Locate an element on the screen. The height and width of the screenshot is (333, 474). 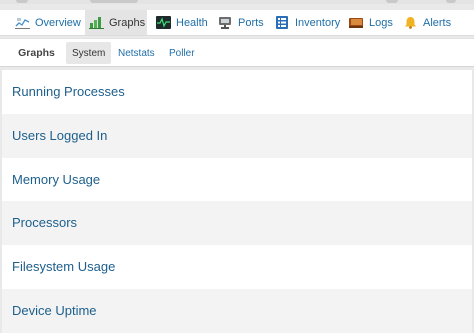
tab-label: Inventory is located at coordinates (318, 22).